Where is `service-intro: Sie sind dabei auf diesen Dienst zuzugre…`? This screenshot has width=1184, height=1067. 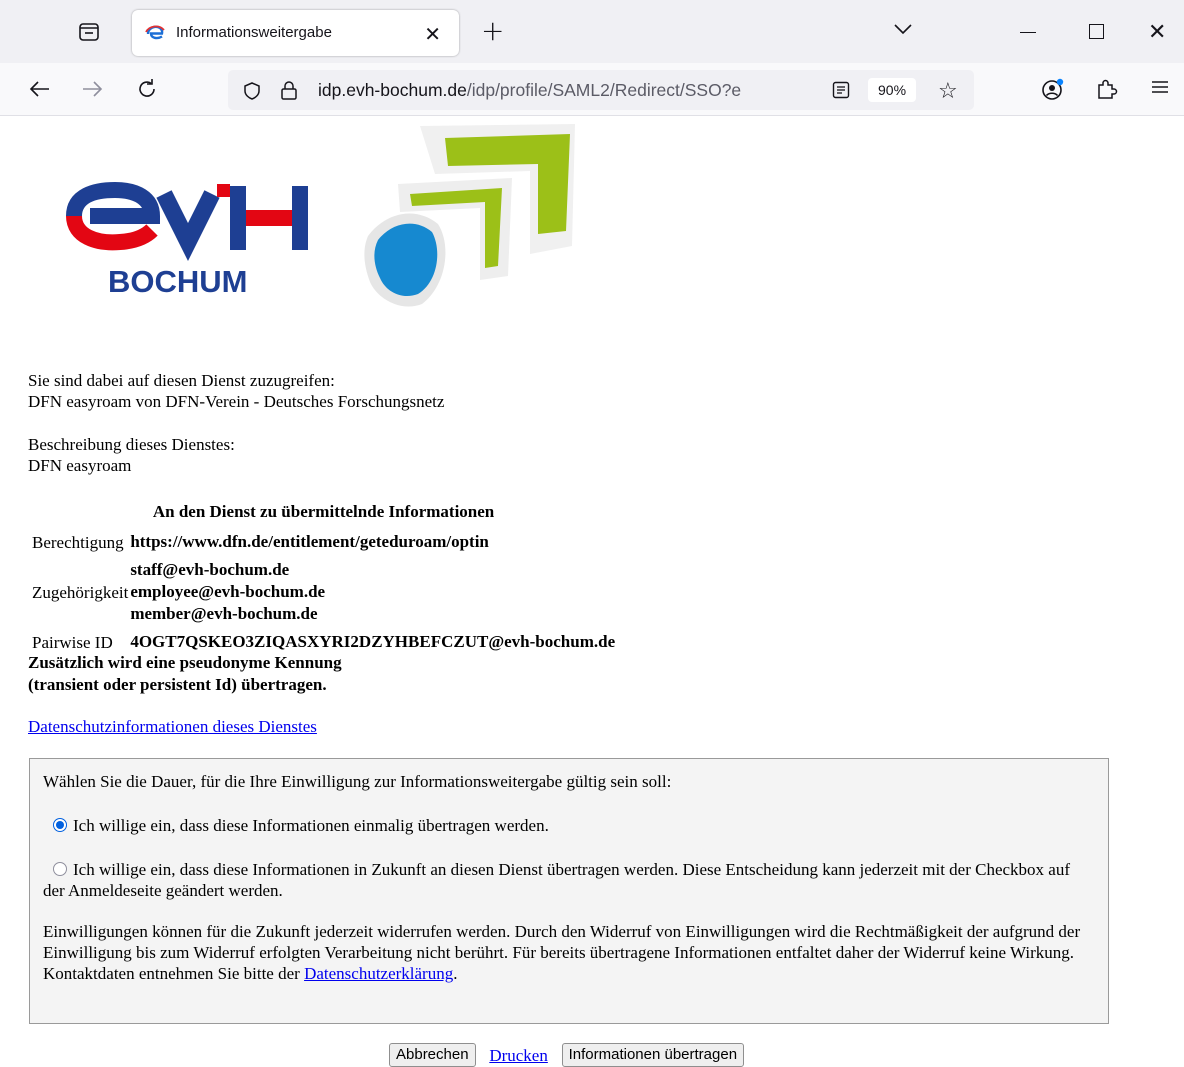
service-intro: Sie sind dabei auf diesen Dienst zuzugre… is located at coordinates (236, 391).